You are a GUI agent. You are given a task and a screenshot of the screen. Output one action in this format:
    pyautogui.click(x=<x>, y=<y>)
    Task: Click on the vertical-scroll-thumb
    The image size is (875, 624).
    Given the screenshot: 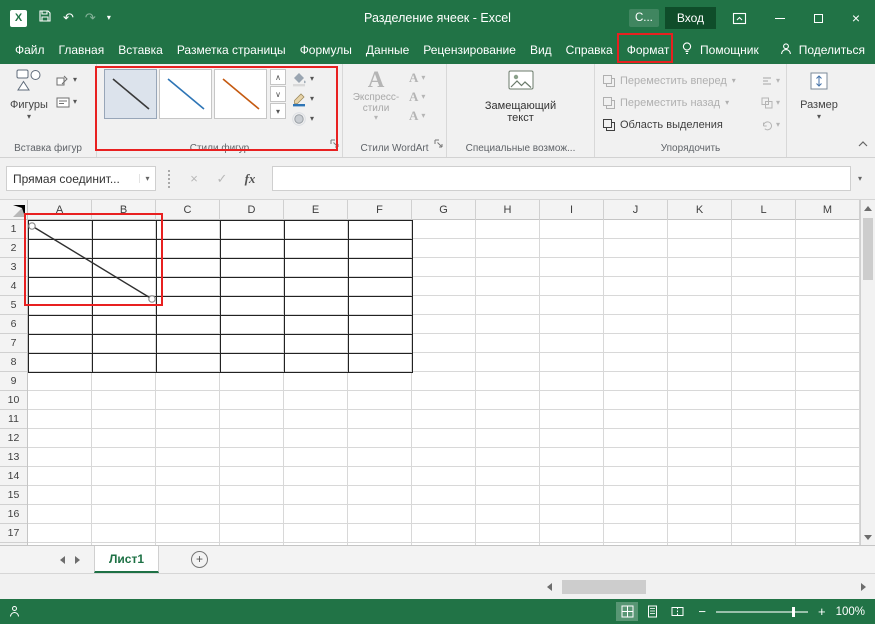 What is the action you would take?
    pyautogui.click(x=868, y=249)
    